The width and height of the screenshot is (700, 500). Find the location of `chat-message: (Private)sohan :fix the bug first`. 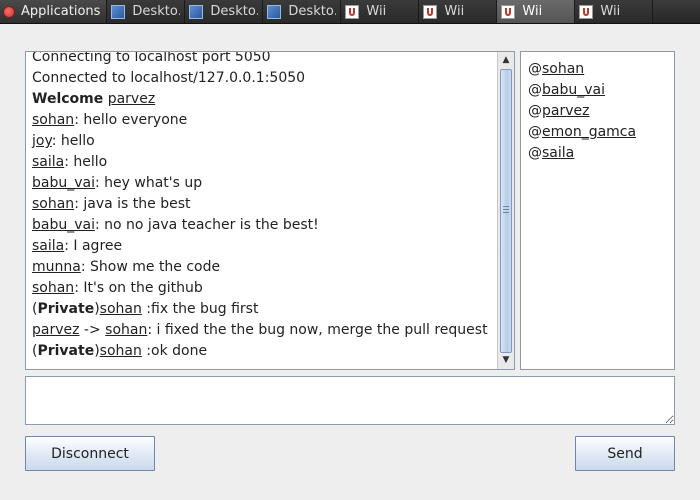

chat-message: (Private)sohan :fix the bug first is located at coordinates (145, 309).